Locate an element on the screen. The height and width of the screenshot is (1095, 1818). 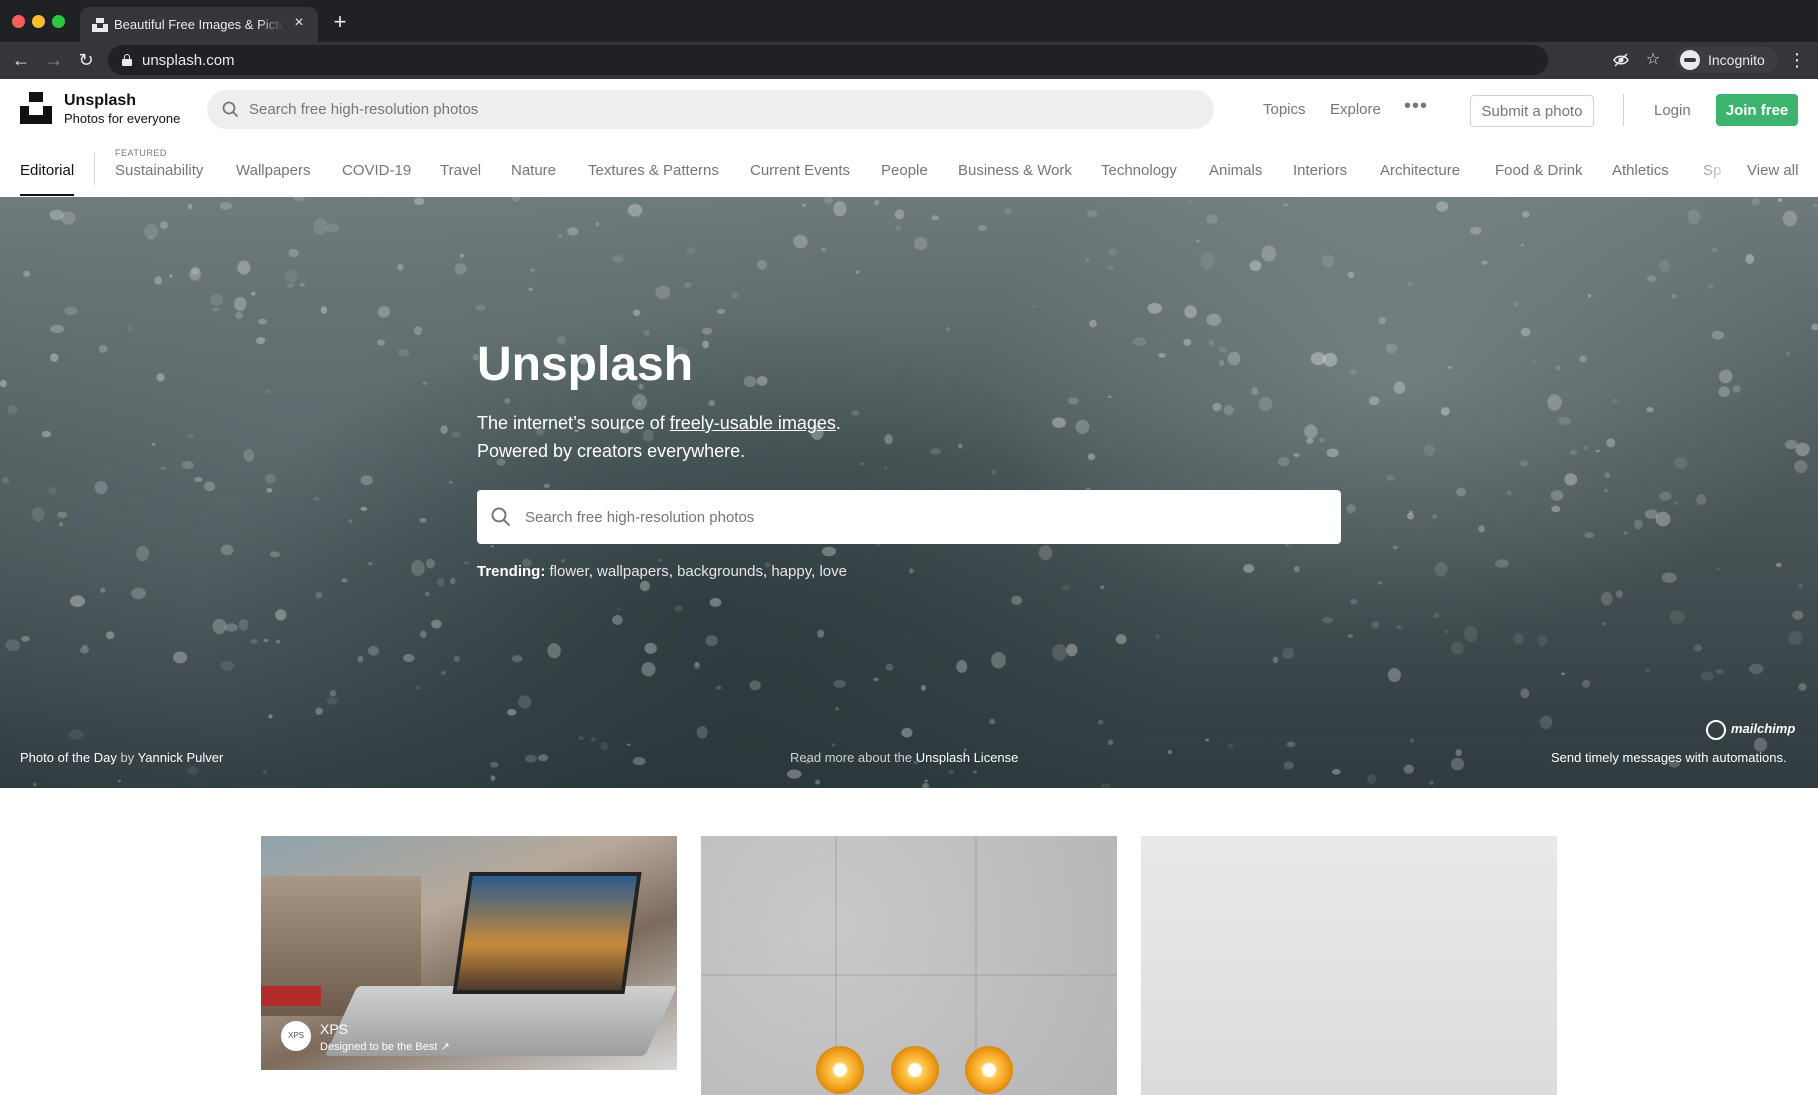
topic-current-events: Current Events is located at coordinates (800, 170).